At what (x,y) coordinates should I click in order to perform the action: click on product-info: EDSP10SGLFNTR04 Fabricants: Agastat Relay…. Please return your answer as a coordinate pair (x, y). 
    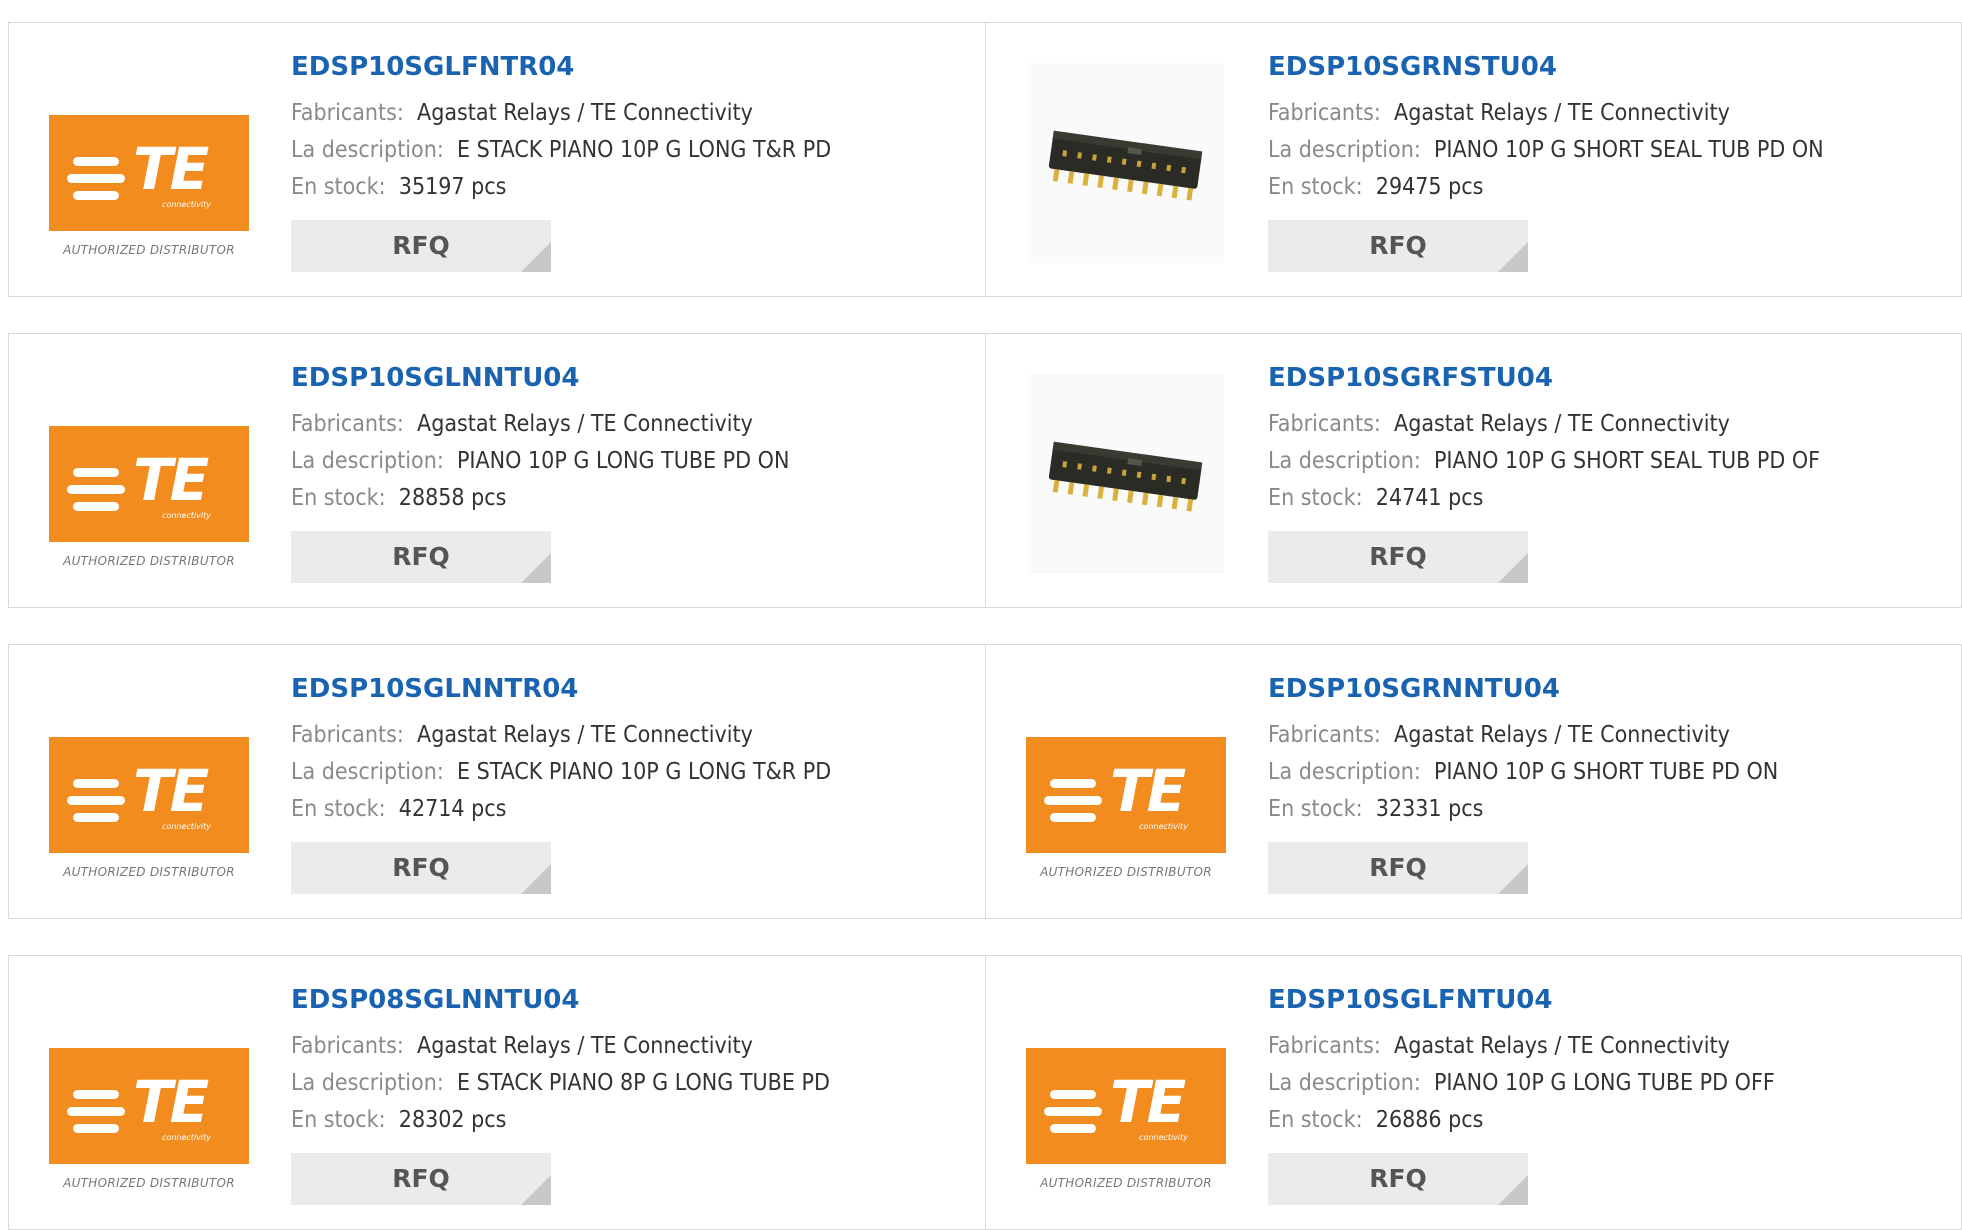
    Looking at the image, I should click on (561, 161).